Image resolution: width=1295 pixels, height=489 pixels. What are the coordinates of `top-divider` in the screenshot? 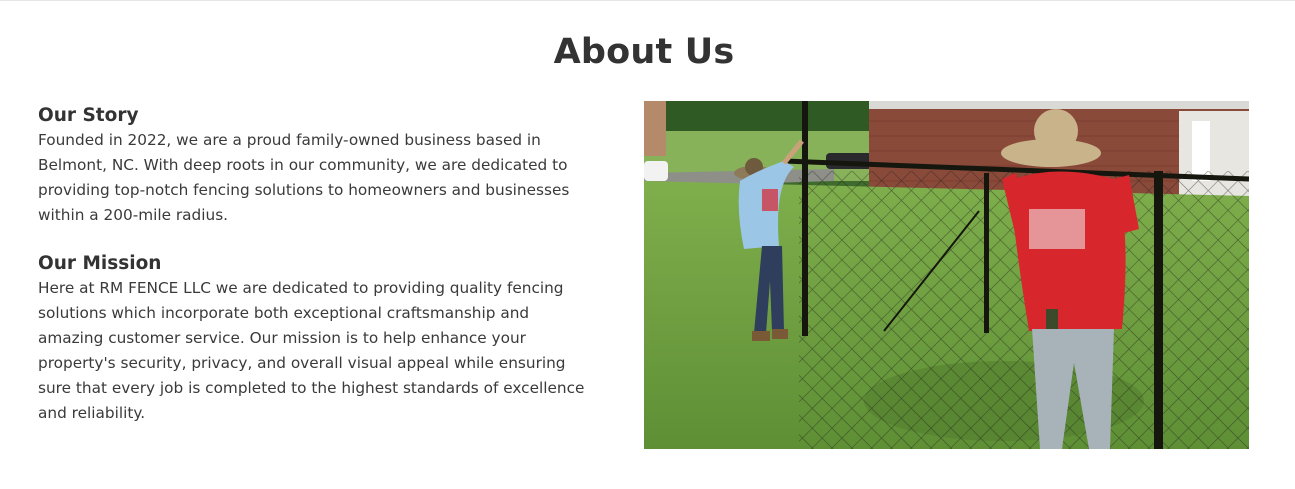 It's located at (647, 0).